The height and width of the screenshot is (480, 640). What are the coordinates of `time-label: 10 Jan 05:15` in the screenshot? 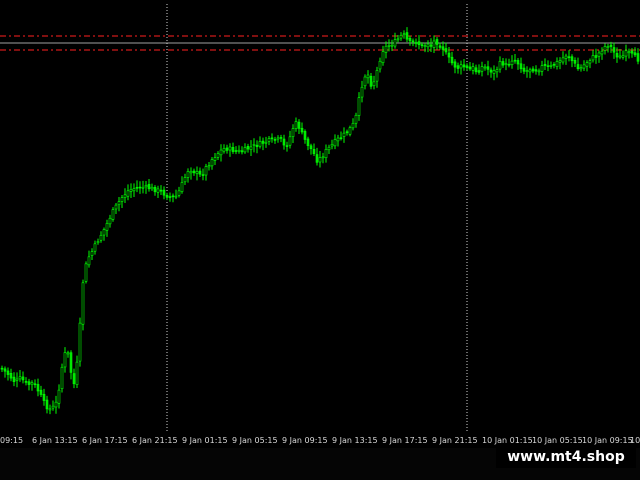 It's located at (557, 440).